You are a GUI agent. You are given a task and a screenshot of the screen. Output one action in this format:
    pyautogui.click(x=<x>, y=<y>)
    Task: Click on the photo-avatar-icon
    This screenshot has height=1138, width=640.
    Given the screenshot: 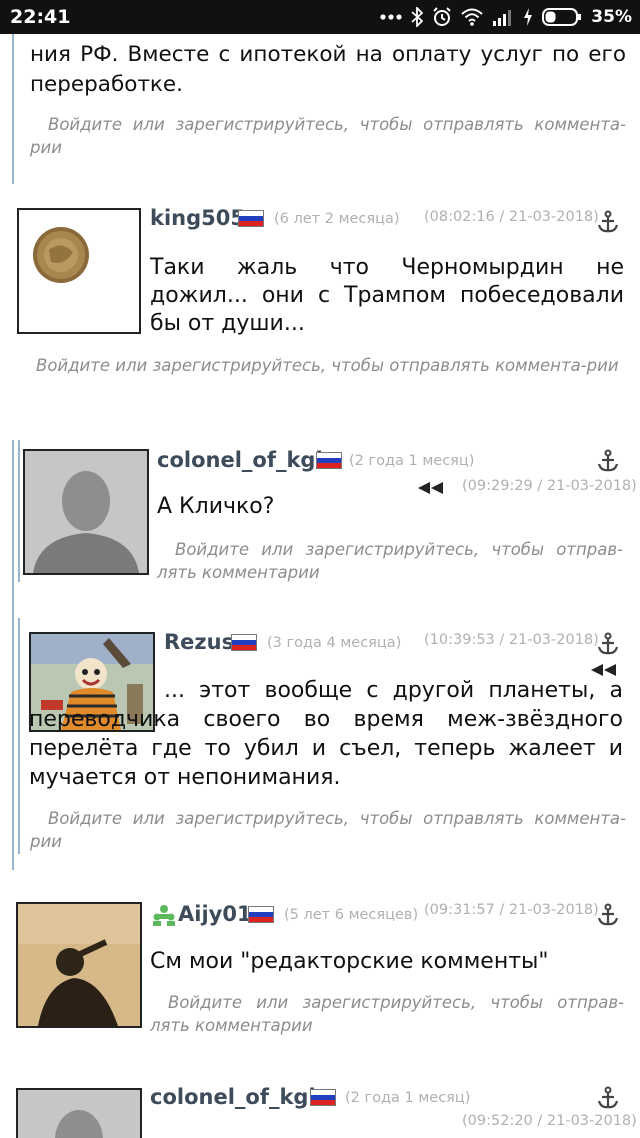 What is the action you would take?
    pyautogui.click(x=79, y=965)
    